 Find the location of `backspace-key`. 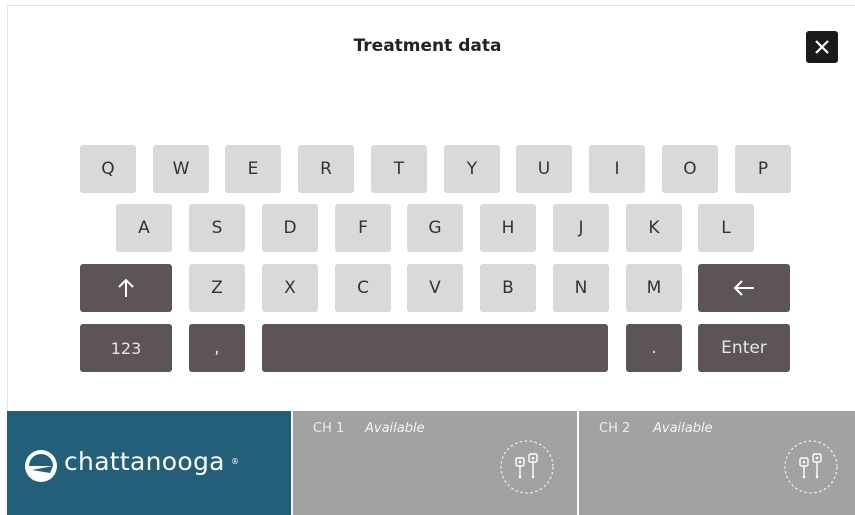

backspace-key is located at coordinates (744, 288).